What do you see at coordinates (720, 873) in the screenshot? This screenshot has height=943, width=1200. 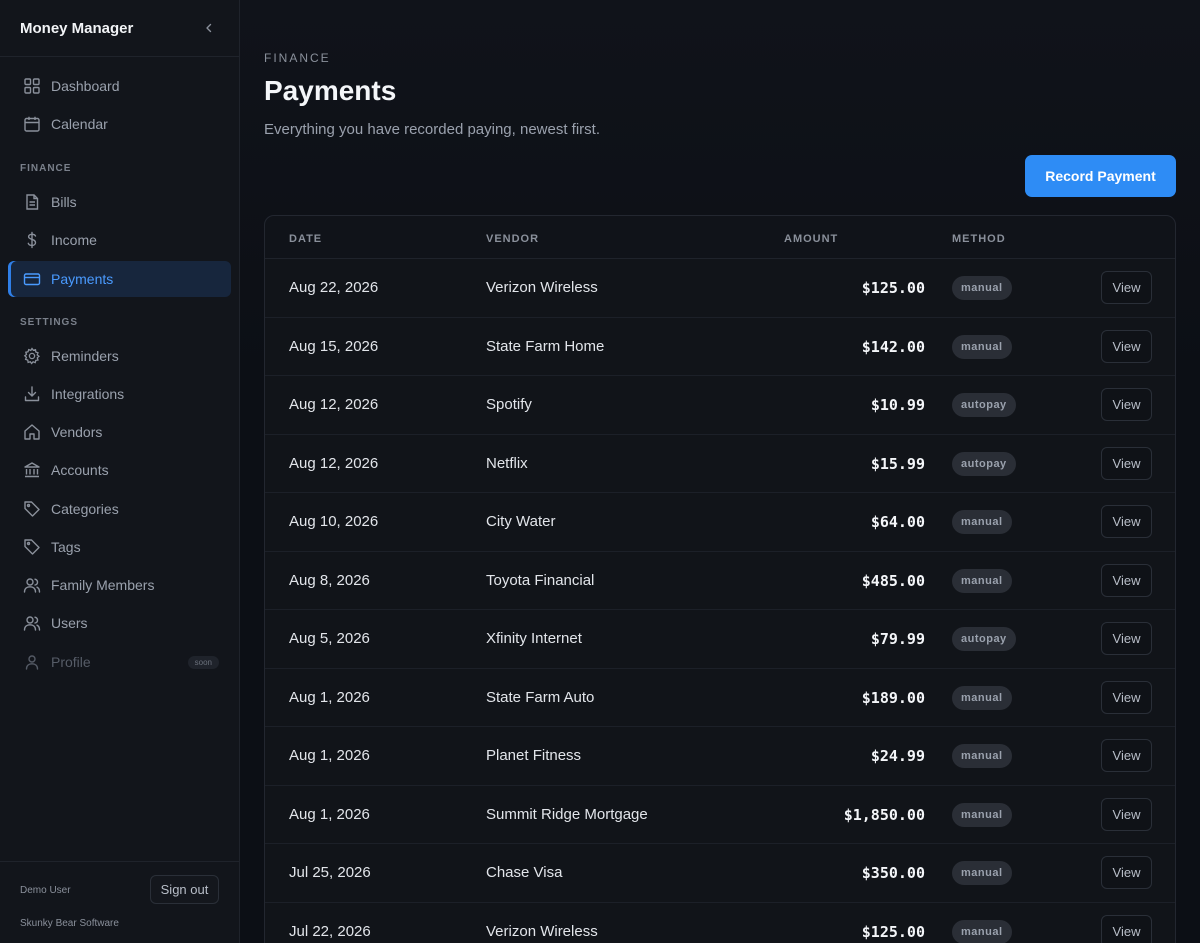 I see `table-row: Jul 25, 2026 Chase Visa $350.00 manual View` at bounding box center [720, 873].